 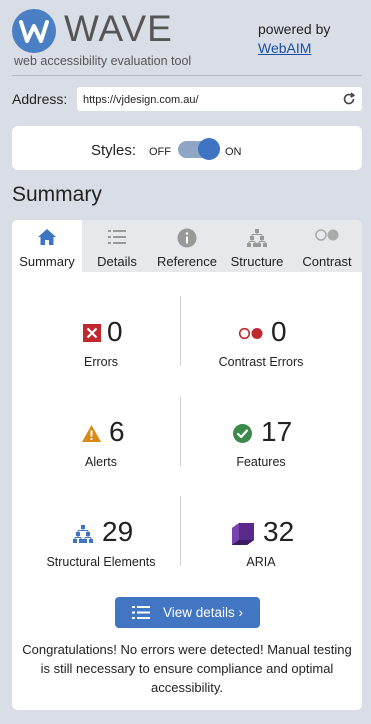 I want to click on styles-label: Styles:, so click(x=114, y=150).